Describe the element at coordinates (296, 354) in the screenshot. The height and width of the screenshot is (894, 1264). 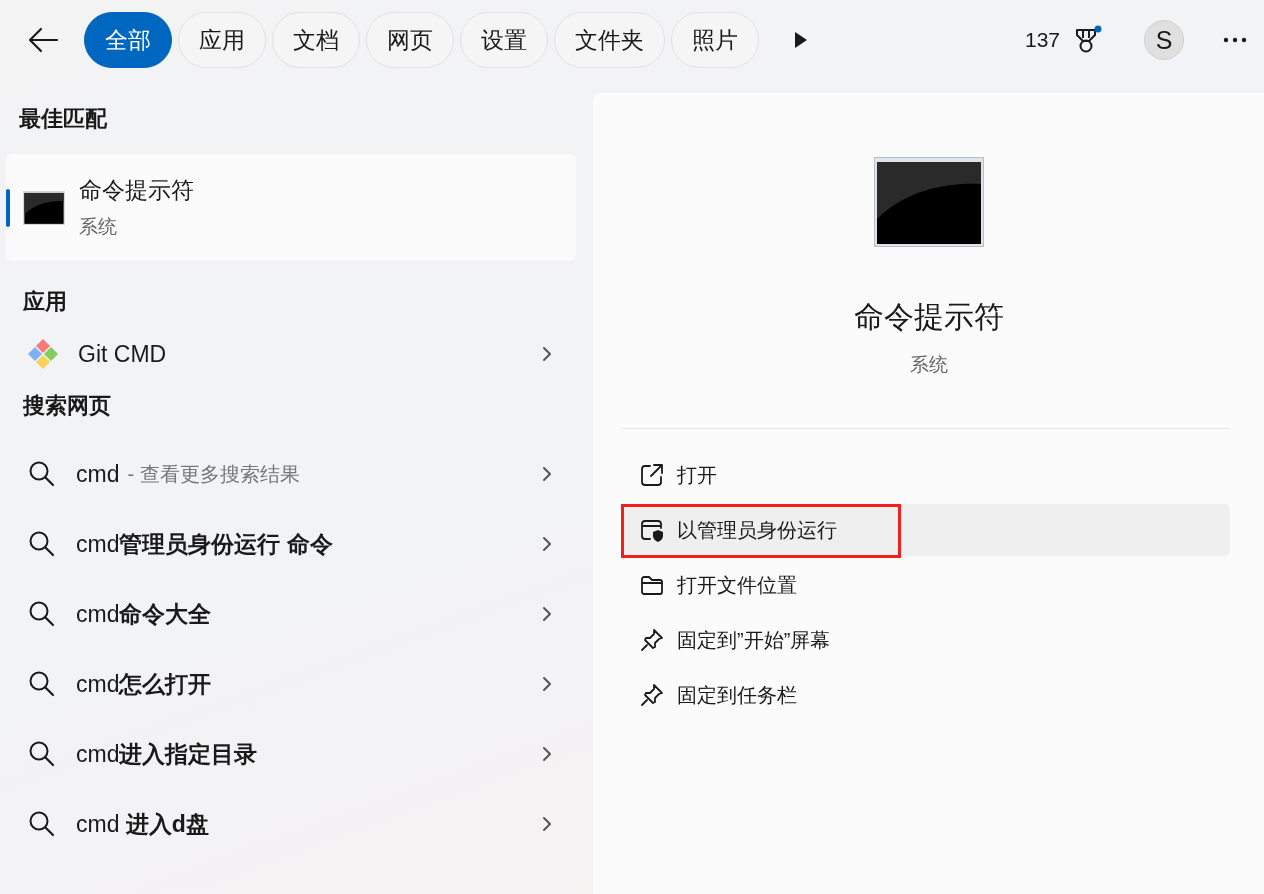
I see `app-result: Git CMD` at that location.